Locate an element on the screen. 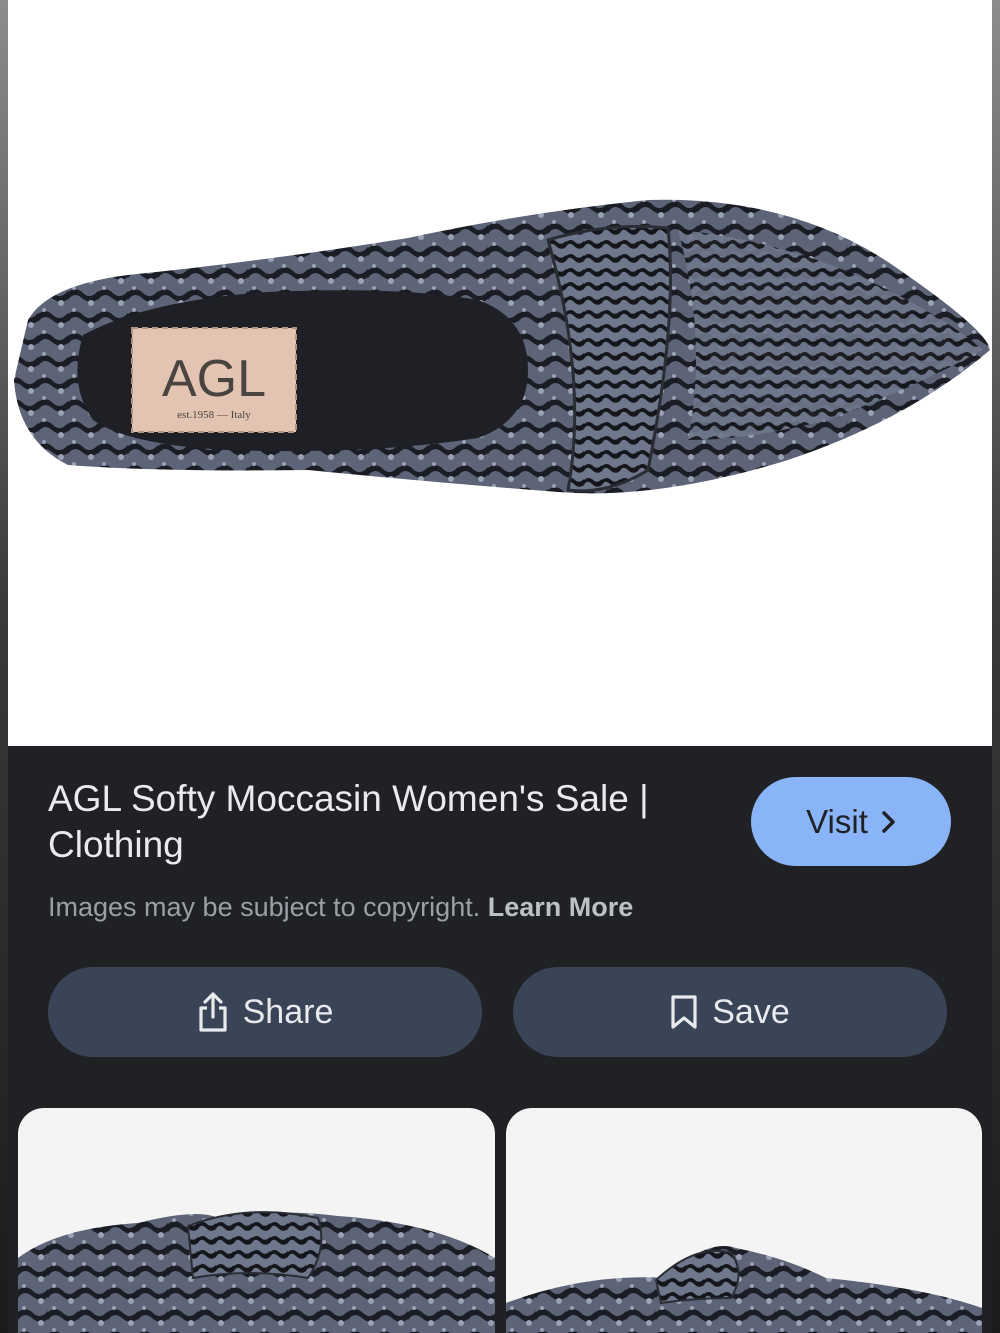  screen-edge-right is located at coordinates (996, 666).